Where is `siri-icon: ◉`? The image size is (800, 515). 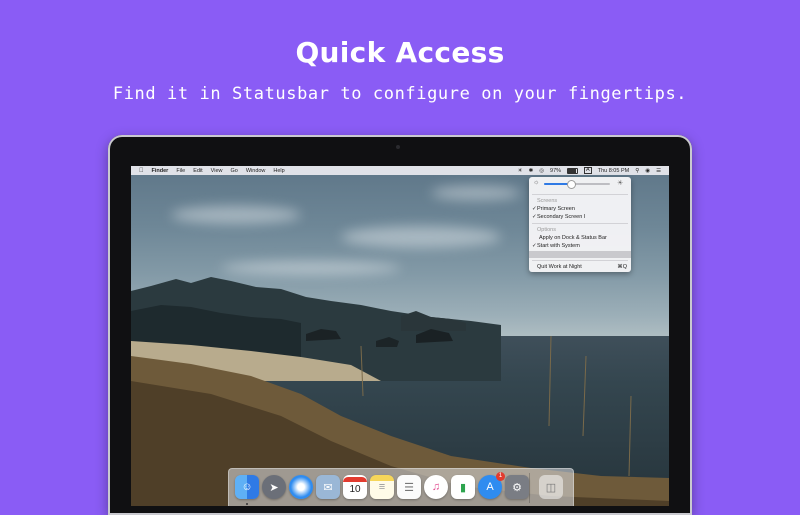 siri-icon: ◉ is located at coordinates (647, 171).